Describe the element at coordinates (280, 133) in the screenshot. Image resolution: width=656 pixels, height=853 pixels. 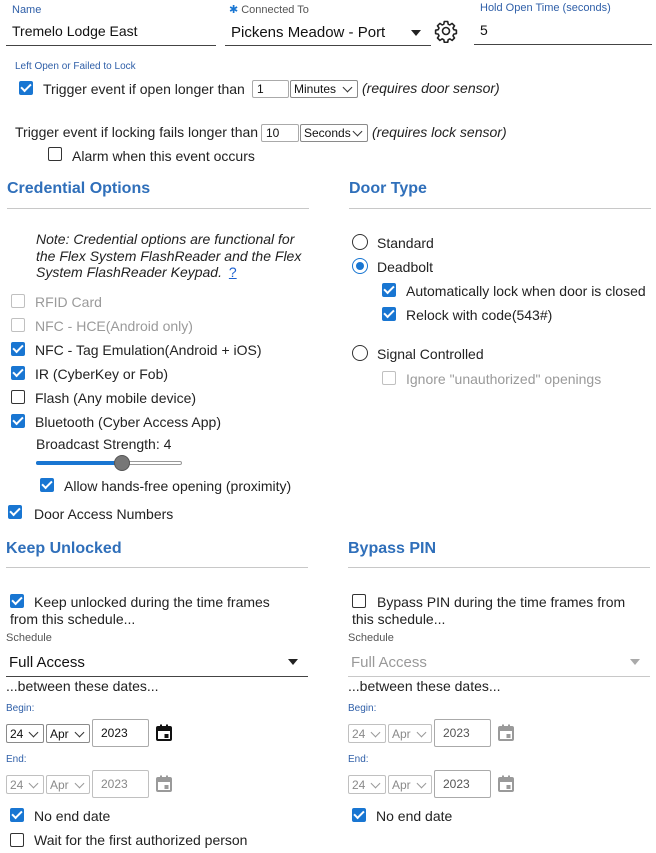
I see `trigger-lock-value-input: 10` at that location.